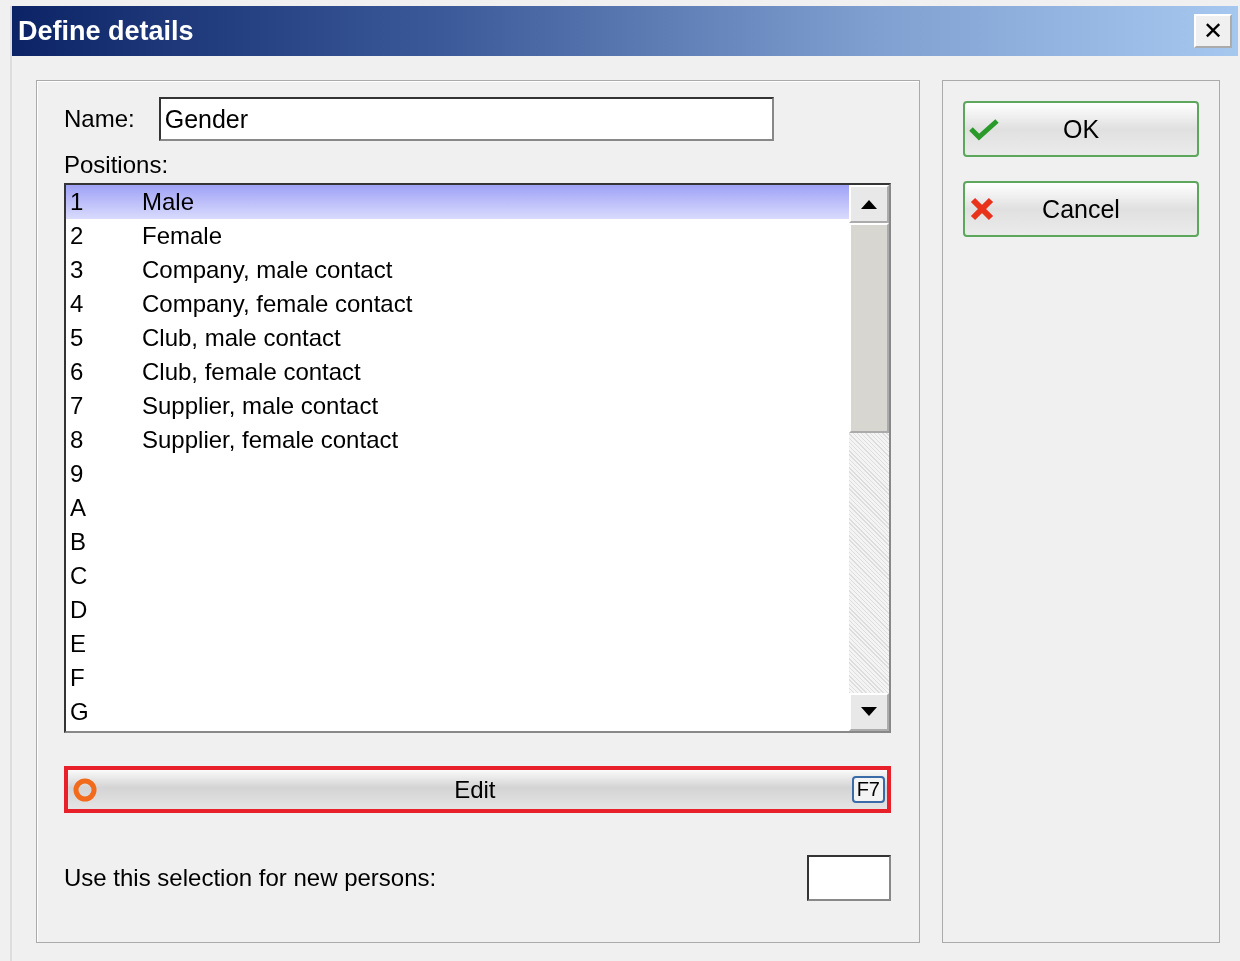 The image size is (1240, 961). I want to click on position-code: F, so click(77, 678).